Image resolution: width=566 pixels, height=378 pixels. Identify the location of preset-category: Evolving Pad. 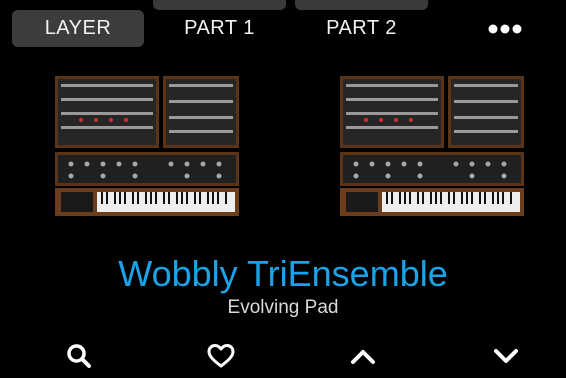
(283, 307).